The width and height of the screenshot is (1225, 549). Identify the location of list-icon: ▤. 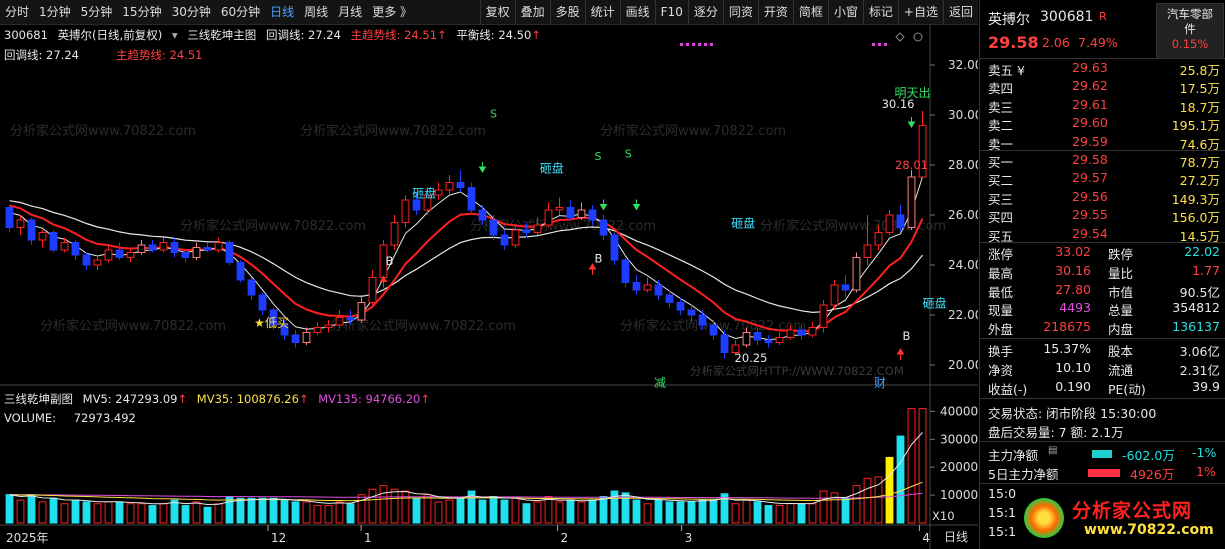
(1052, 450).